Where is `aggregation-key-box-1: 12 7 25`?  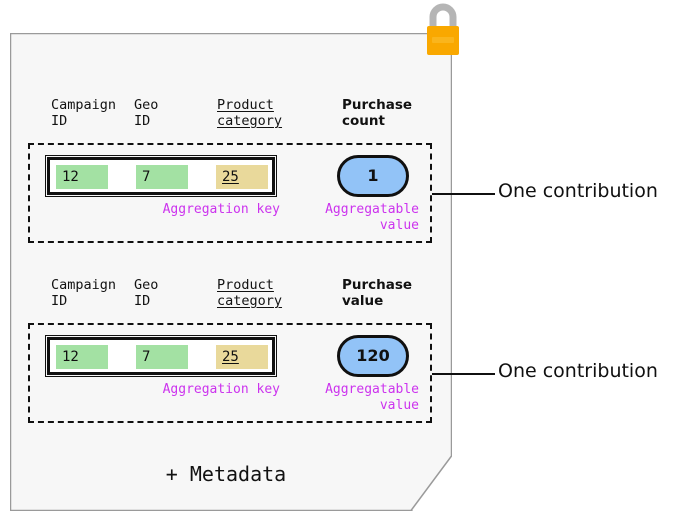
aggregation-key-box-1: 12 7 25 is located at coordinates (161, 176).